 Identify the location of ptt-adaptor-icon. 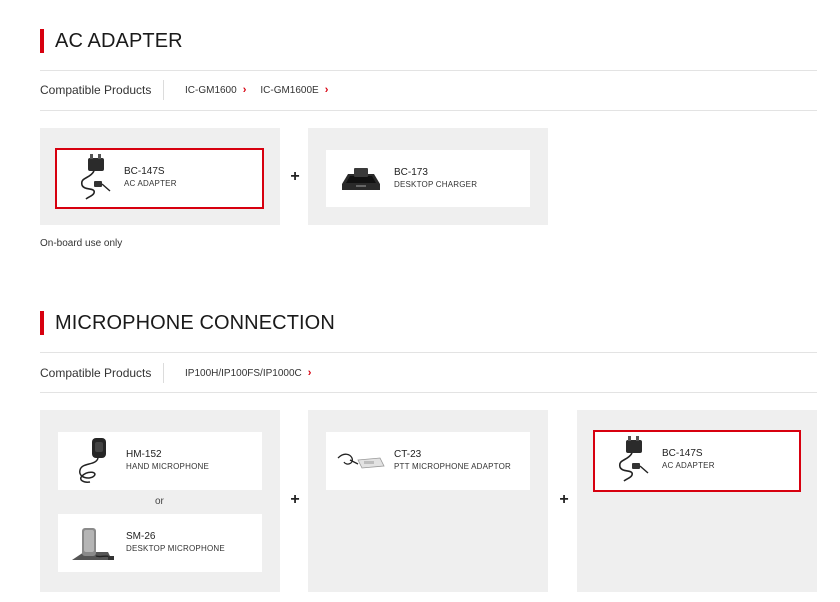
(361, 461).